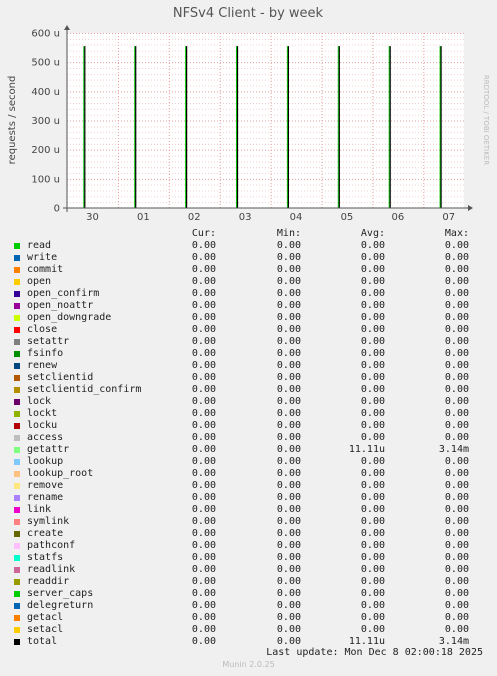  What do you see at coordinates (48, 581) in the screenshot?
I see `legend-name: readdir` at bounding box center [48, 581].